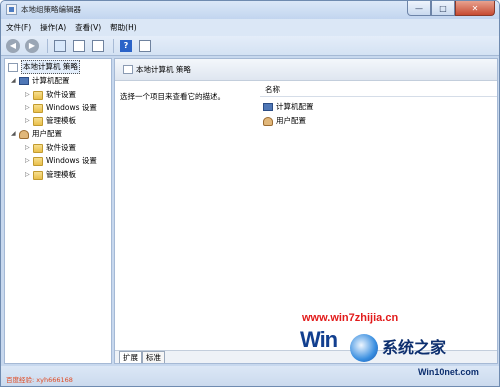  I want to click on menu-bar: 文件(F) 操作(A) 查看(V) 帮助(H), so click(250, 27).